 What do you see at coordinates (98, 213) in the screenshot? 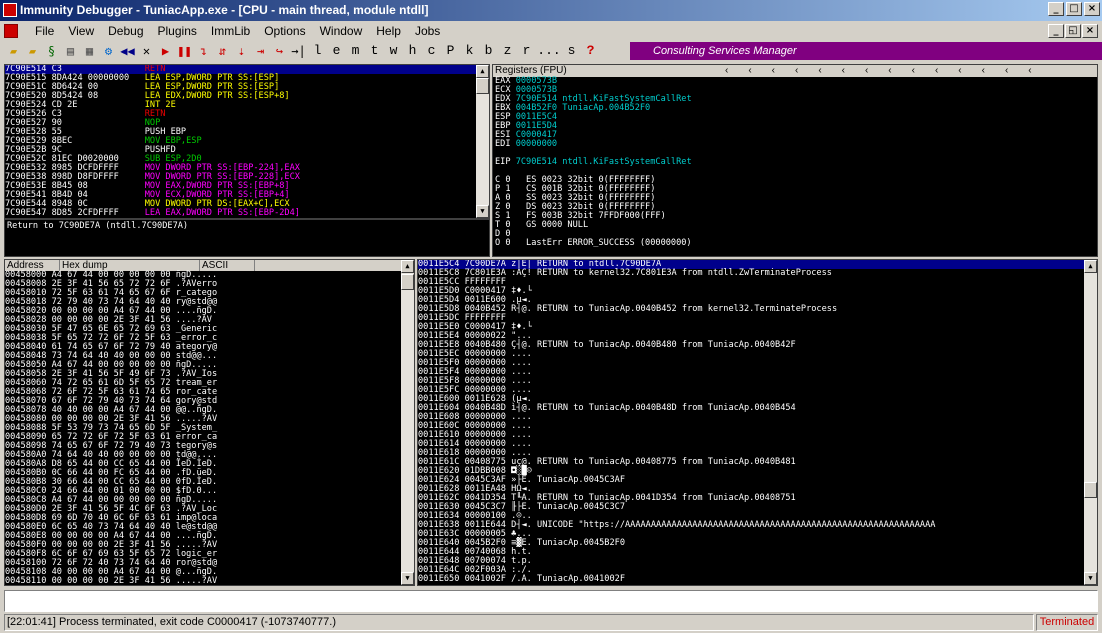
I see `disasm-bytes: 8D85 2CFDFFFF` at bounding box center [98, 213].